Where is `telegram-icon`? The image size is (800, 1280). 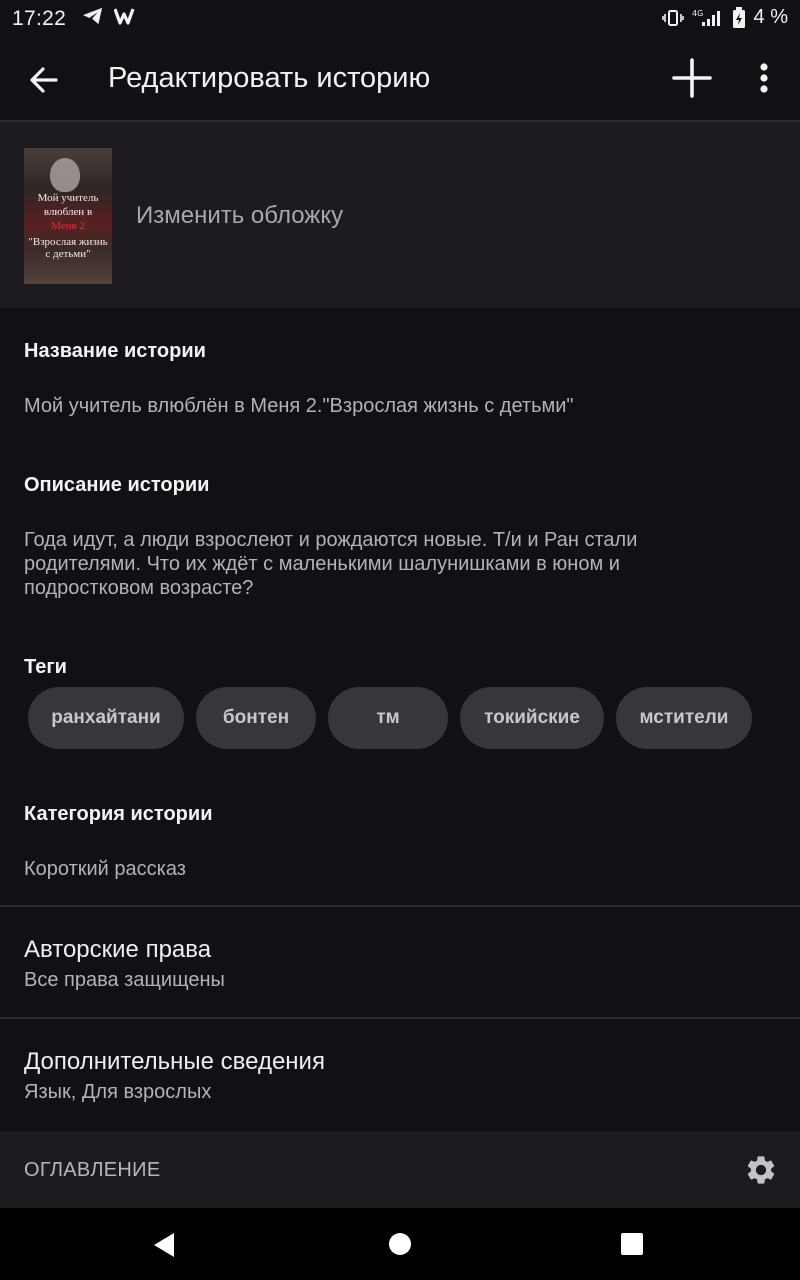 telegram-icon is located at coordinates (93, 16).